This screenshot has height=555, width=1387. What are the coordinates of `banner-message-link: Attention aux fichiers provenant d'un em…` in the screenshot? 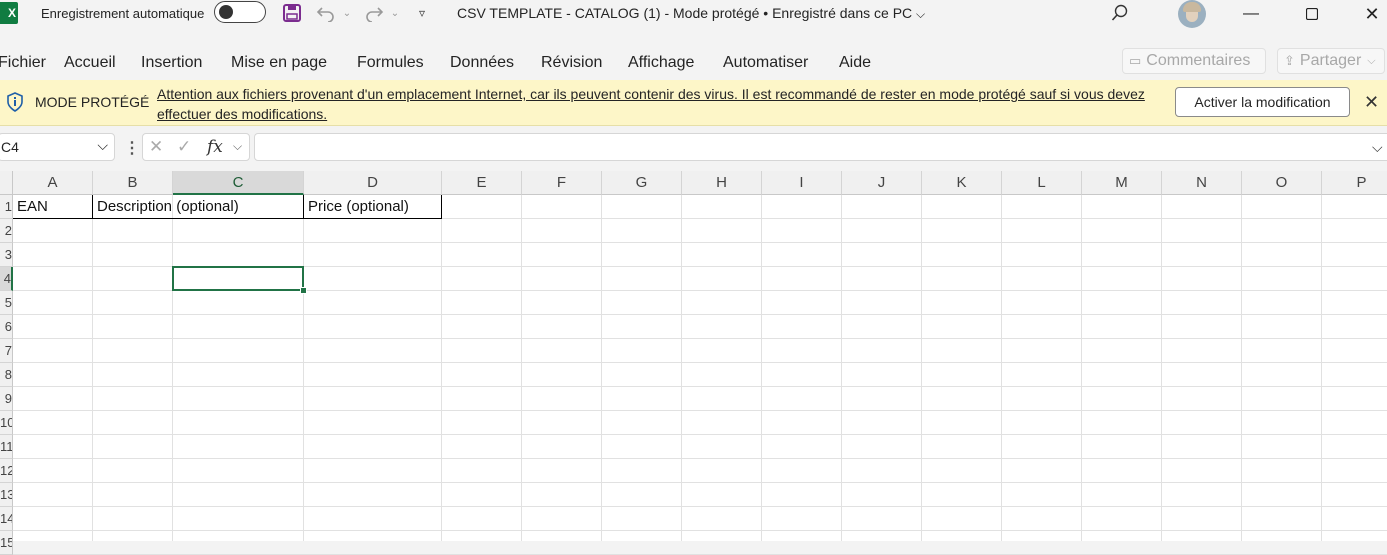 It's located at (652, 104).